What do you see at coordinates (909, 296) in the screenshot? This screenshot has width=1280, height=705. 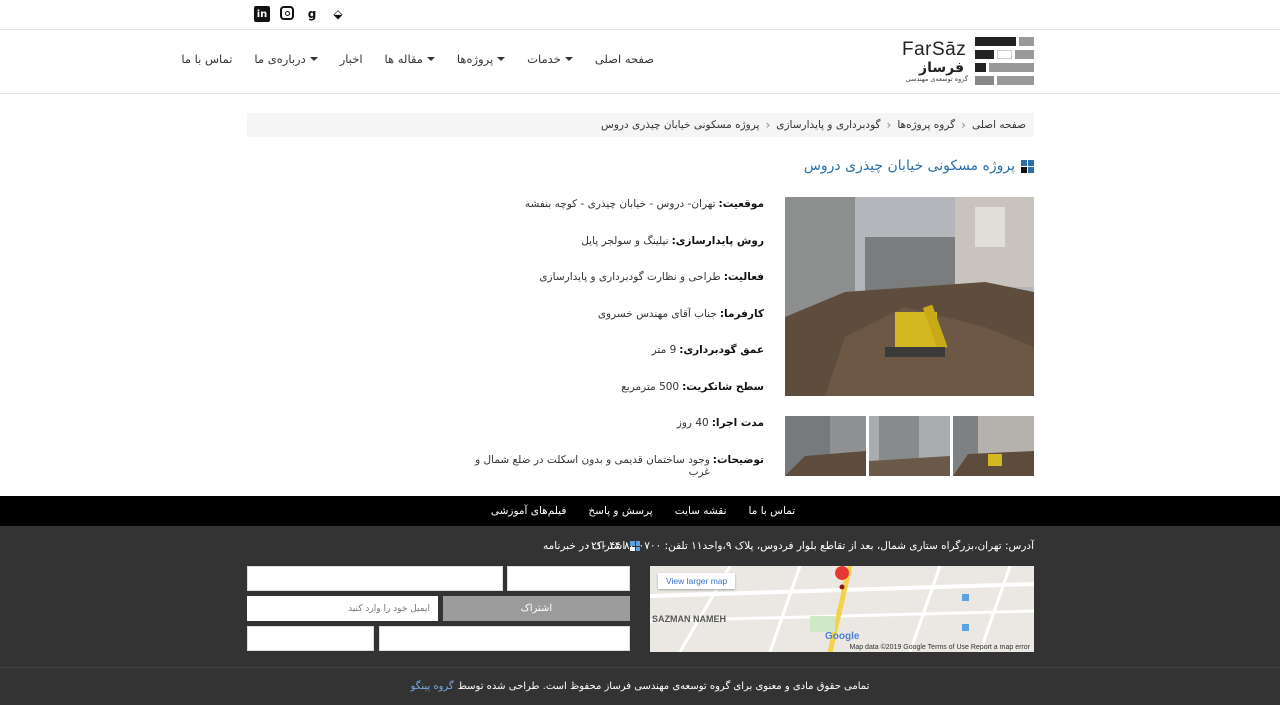 I see `project-main-photo` at bounding box center [909, 296].